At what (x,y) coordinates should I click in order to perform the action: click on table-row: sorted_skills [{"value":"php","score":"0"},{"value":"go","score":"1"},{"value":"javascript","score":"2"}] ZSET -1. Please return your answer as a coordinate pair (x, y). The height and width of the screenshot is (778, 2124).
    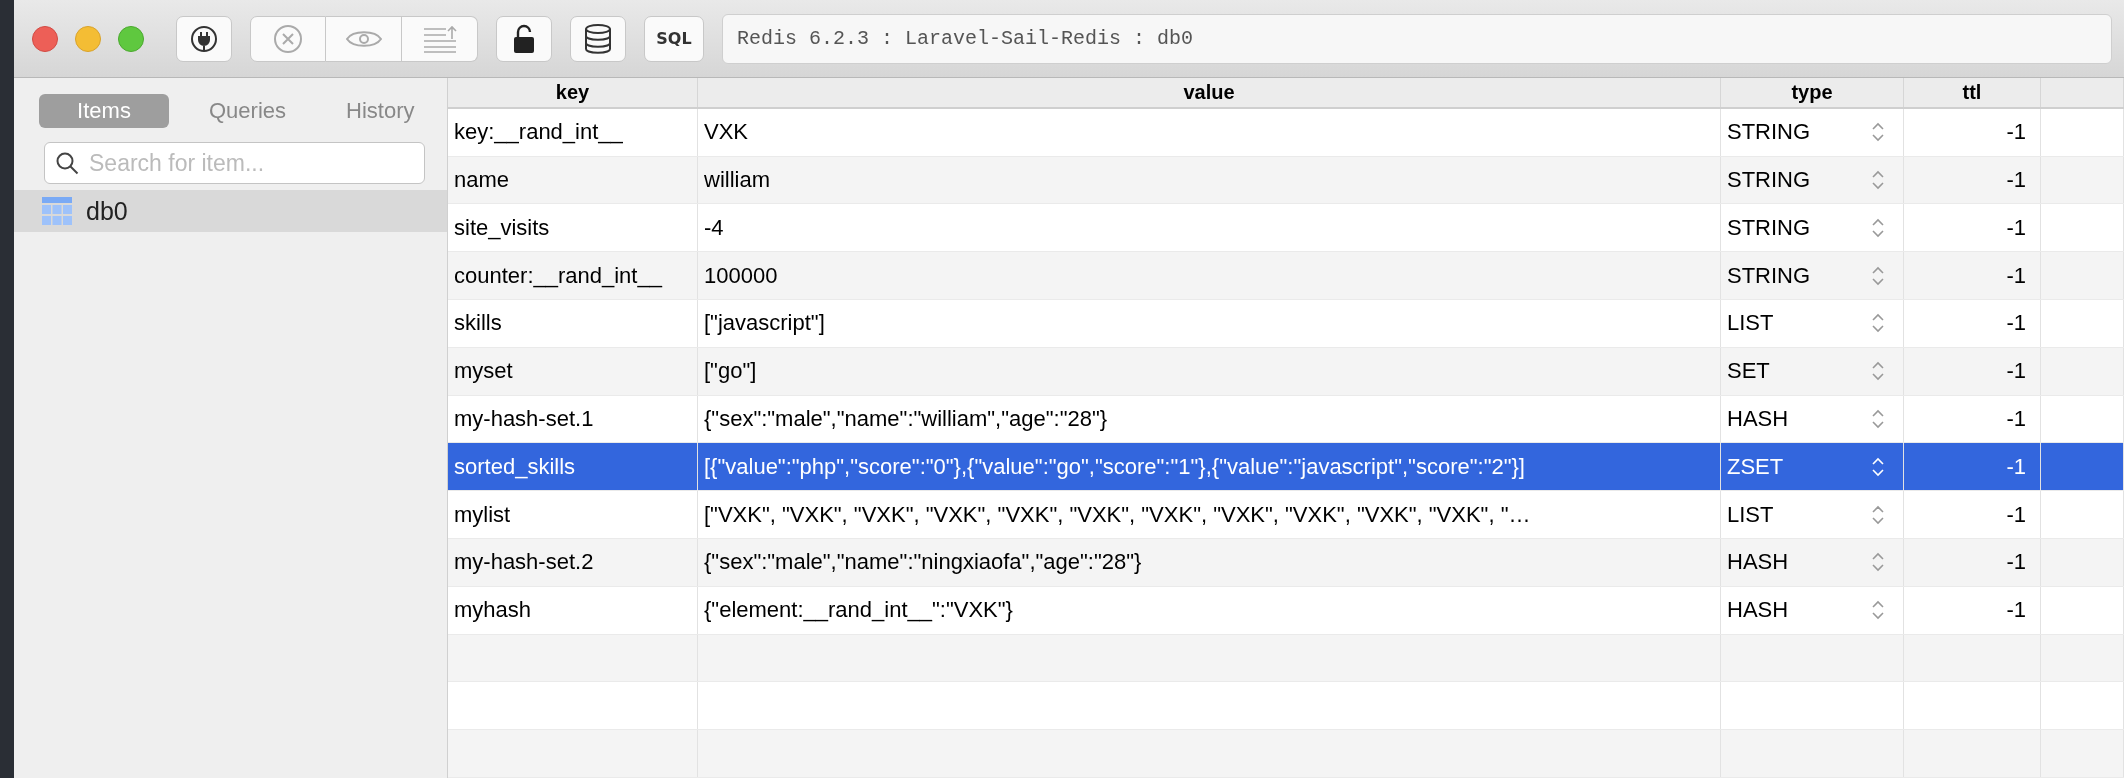
    Looking at the image, I should click on (1286, 467).